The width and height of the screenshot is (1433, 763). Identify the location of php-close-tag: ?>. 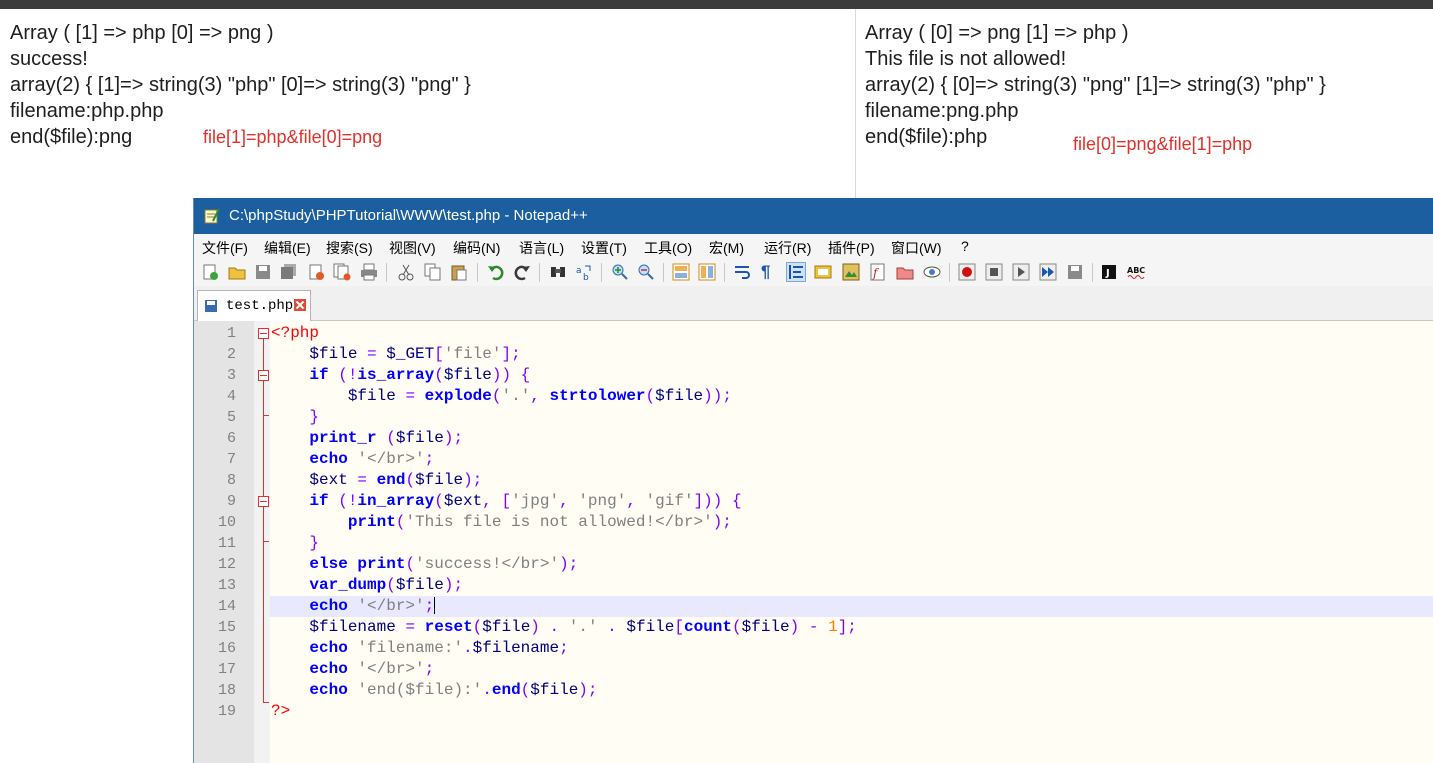
(281, 711).